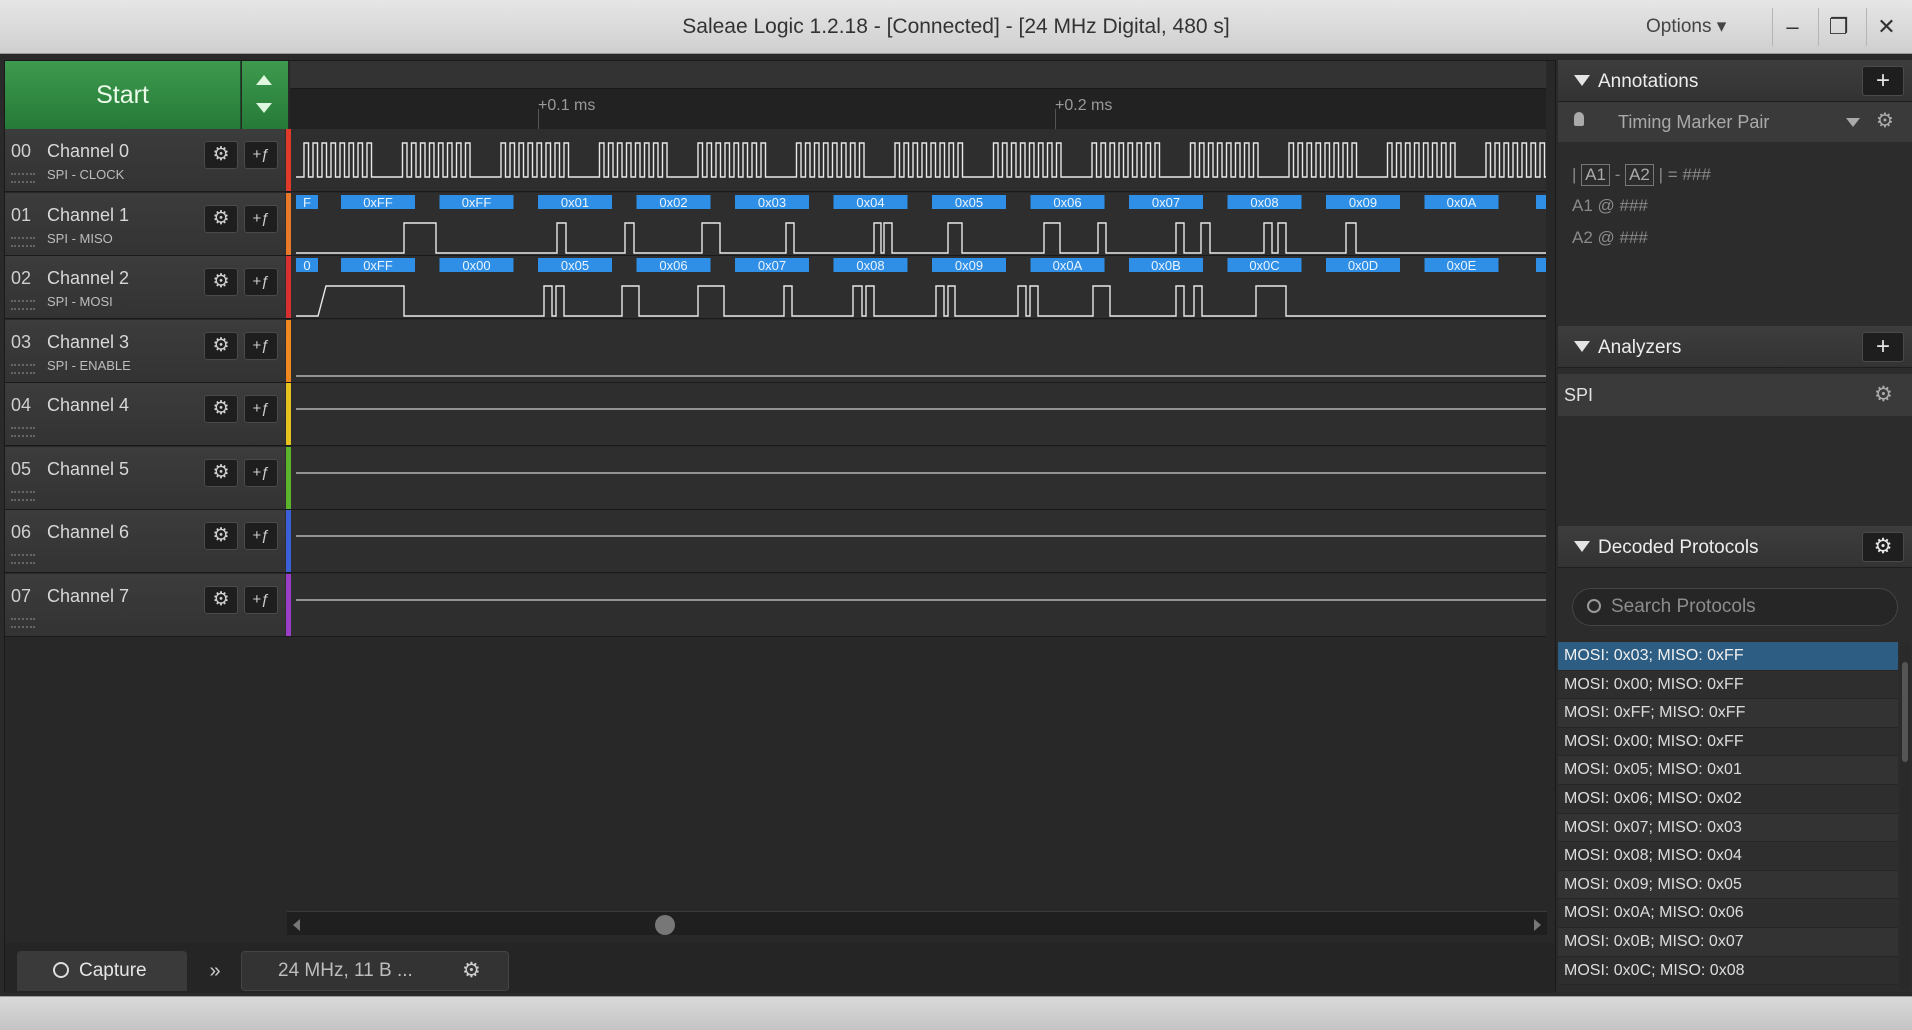 The width and height of the screenshot is (1912, 1030). I want to click on vertical-scroll-thumb, so click(1905, 712).